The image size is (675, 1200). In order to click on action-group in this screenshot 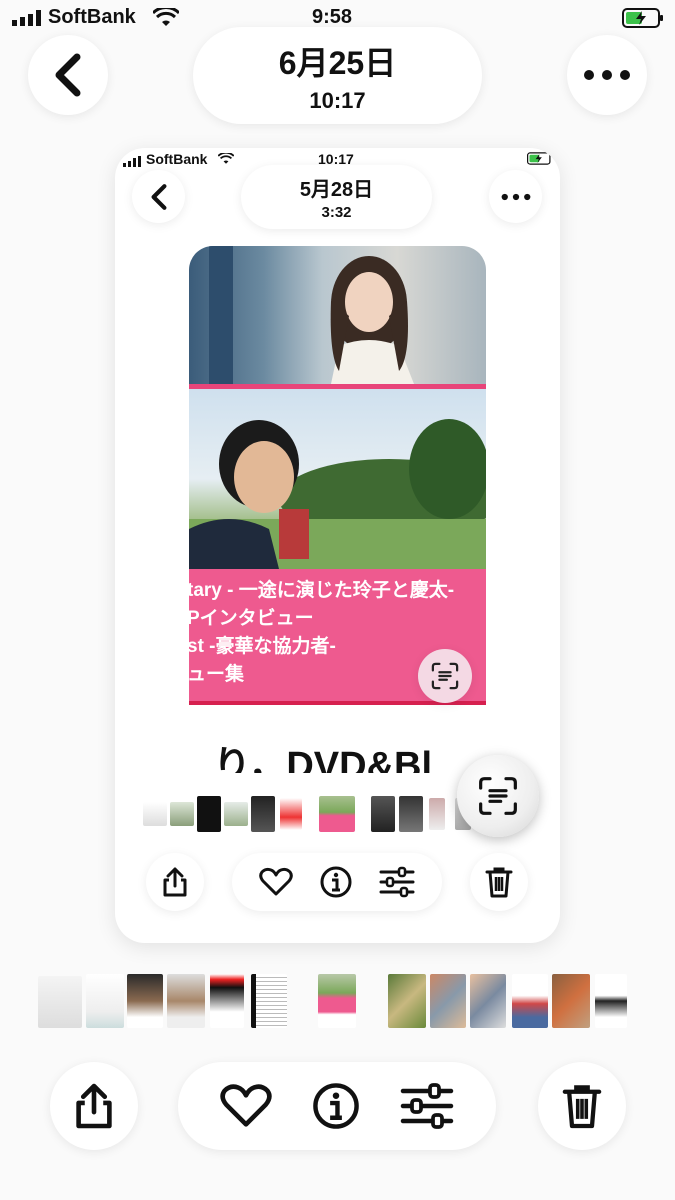, I will do `click(337, 1106)`.